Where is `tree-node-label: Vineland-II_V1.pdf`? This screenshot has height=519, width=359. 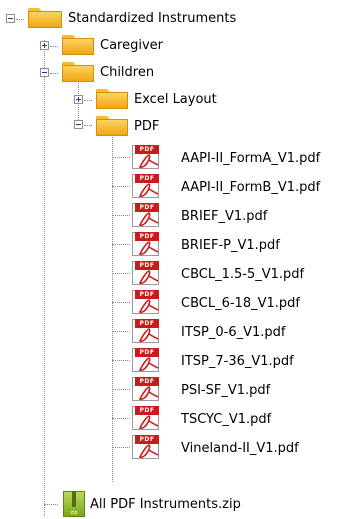 tree-node-label: Vineland-II_V1.pdf is located at coordinates (240, 448).